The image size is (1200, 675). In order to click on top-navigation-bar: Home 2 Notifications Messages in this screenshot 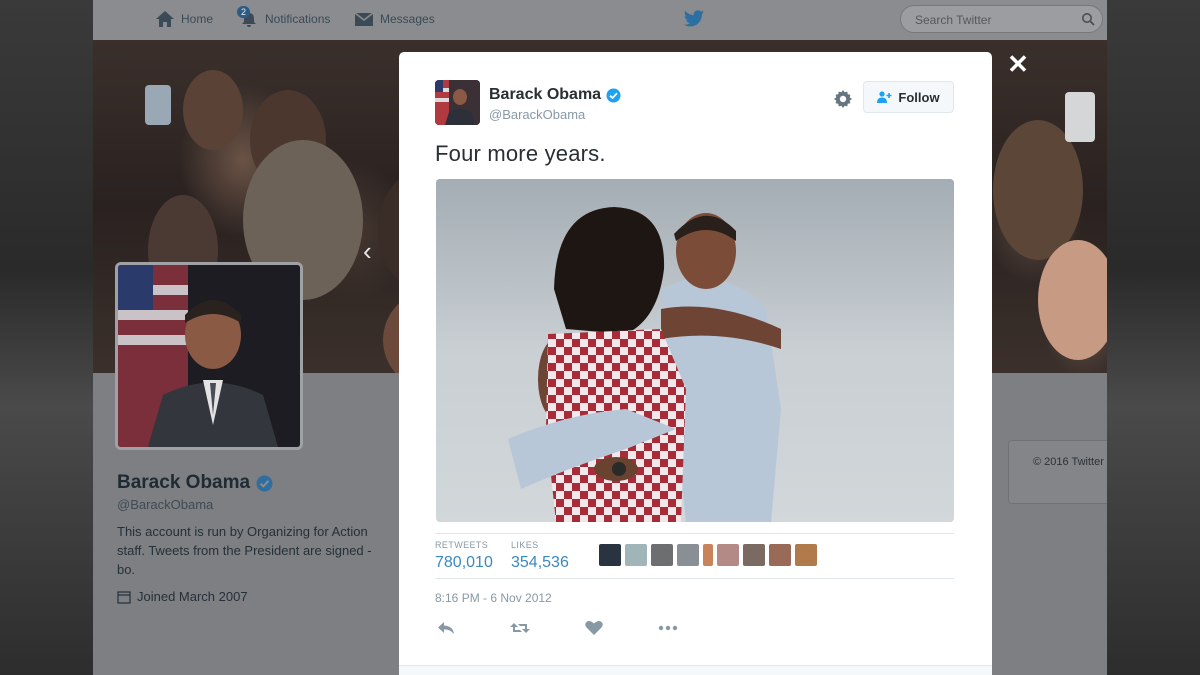, I will do `click(600, 20)`.